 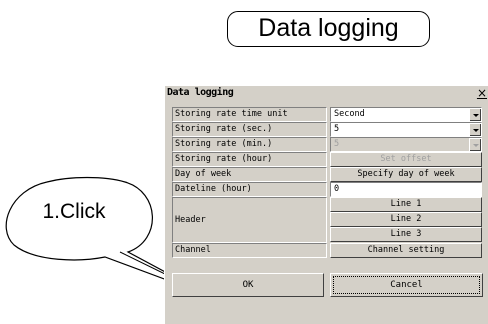 What do you see at coordinates (406, 285) in the screenshot?
I see `cancel-button: Cancel` at bounding box center [406, 285].